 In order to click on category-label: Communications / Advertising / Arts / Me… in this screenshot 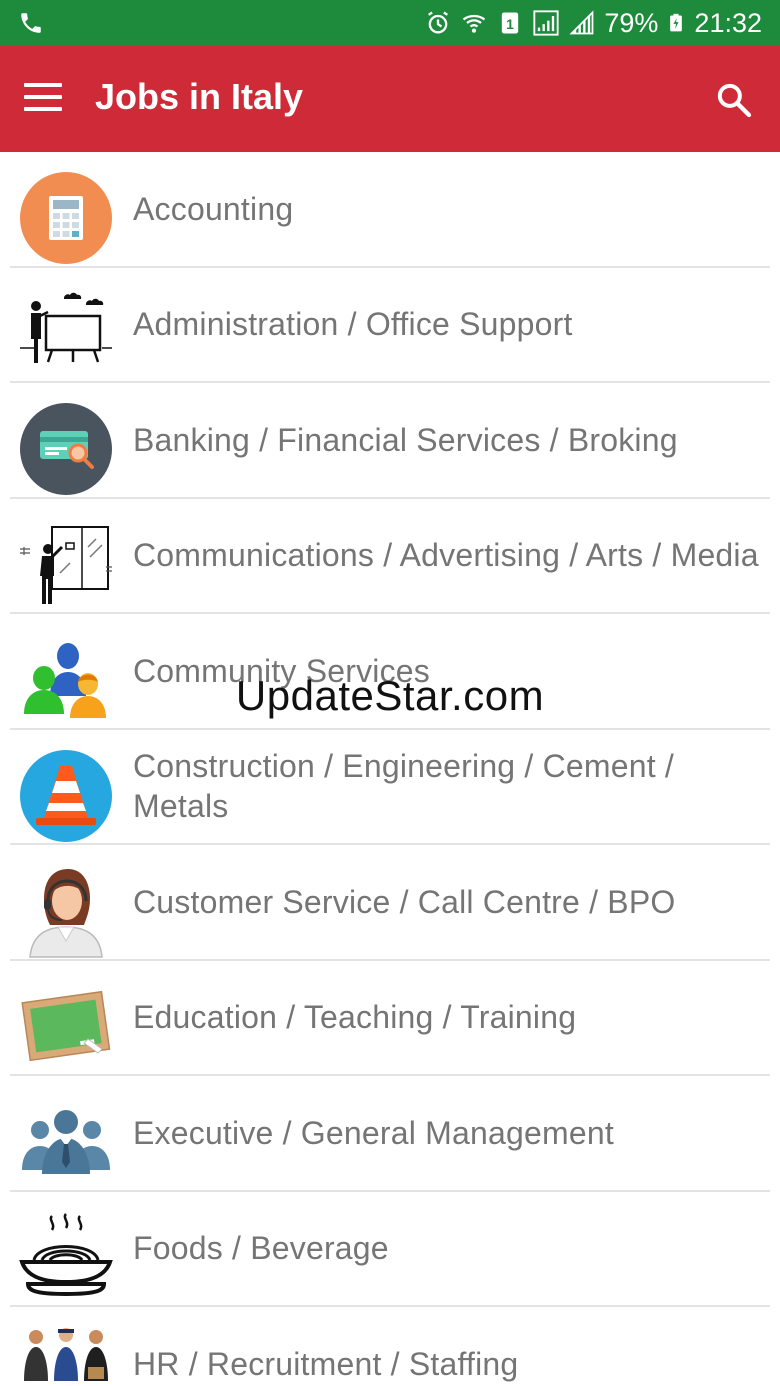, I will do `click(446, 555)`.